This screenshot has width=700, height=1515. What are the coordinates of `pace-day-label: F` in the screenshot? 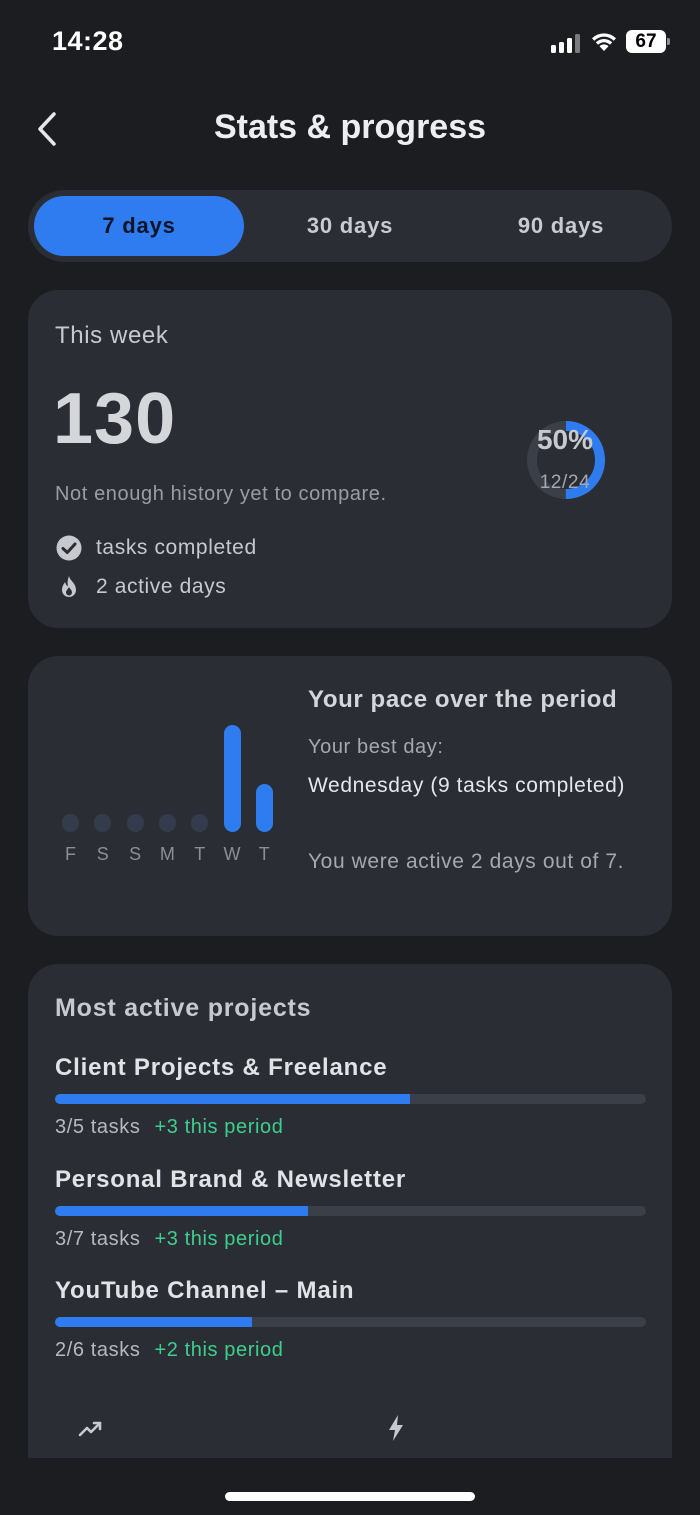 It's located at (70, 854).